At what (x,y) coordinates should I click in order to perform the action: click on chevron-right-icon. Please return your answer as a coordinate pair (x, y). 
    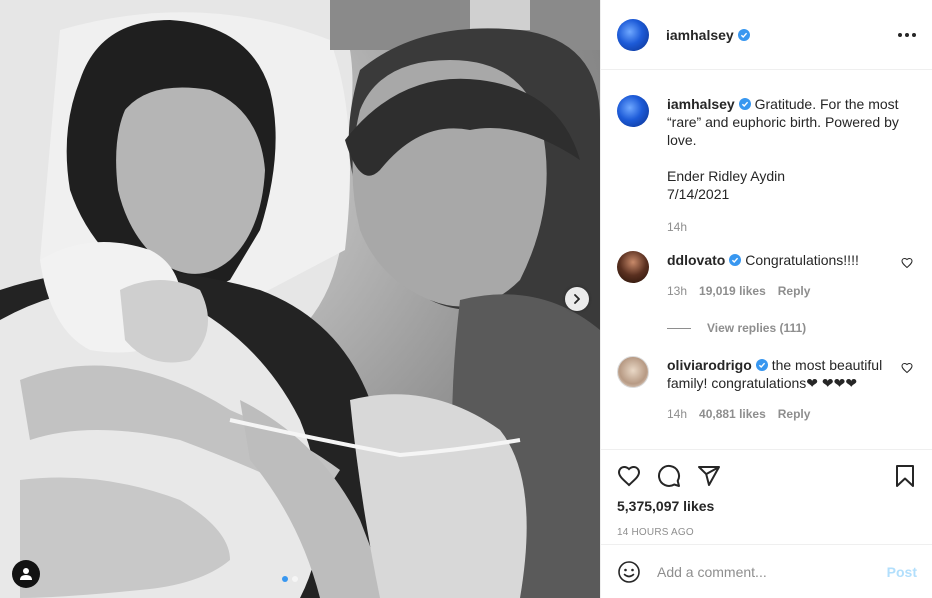
    Looking at the image, I should click on (577, 299).